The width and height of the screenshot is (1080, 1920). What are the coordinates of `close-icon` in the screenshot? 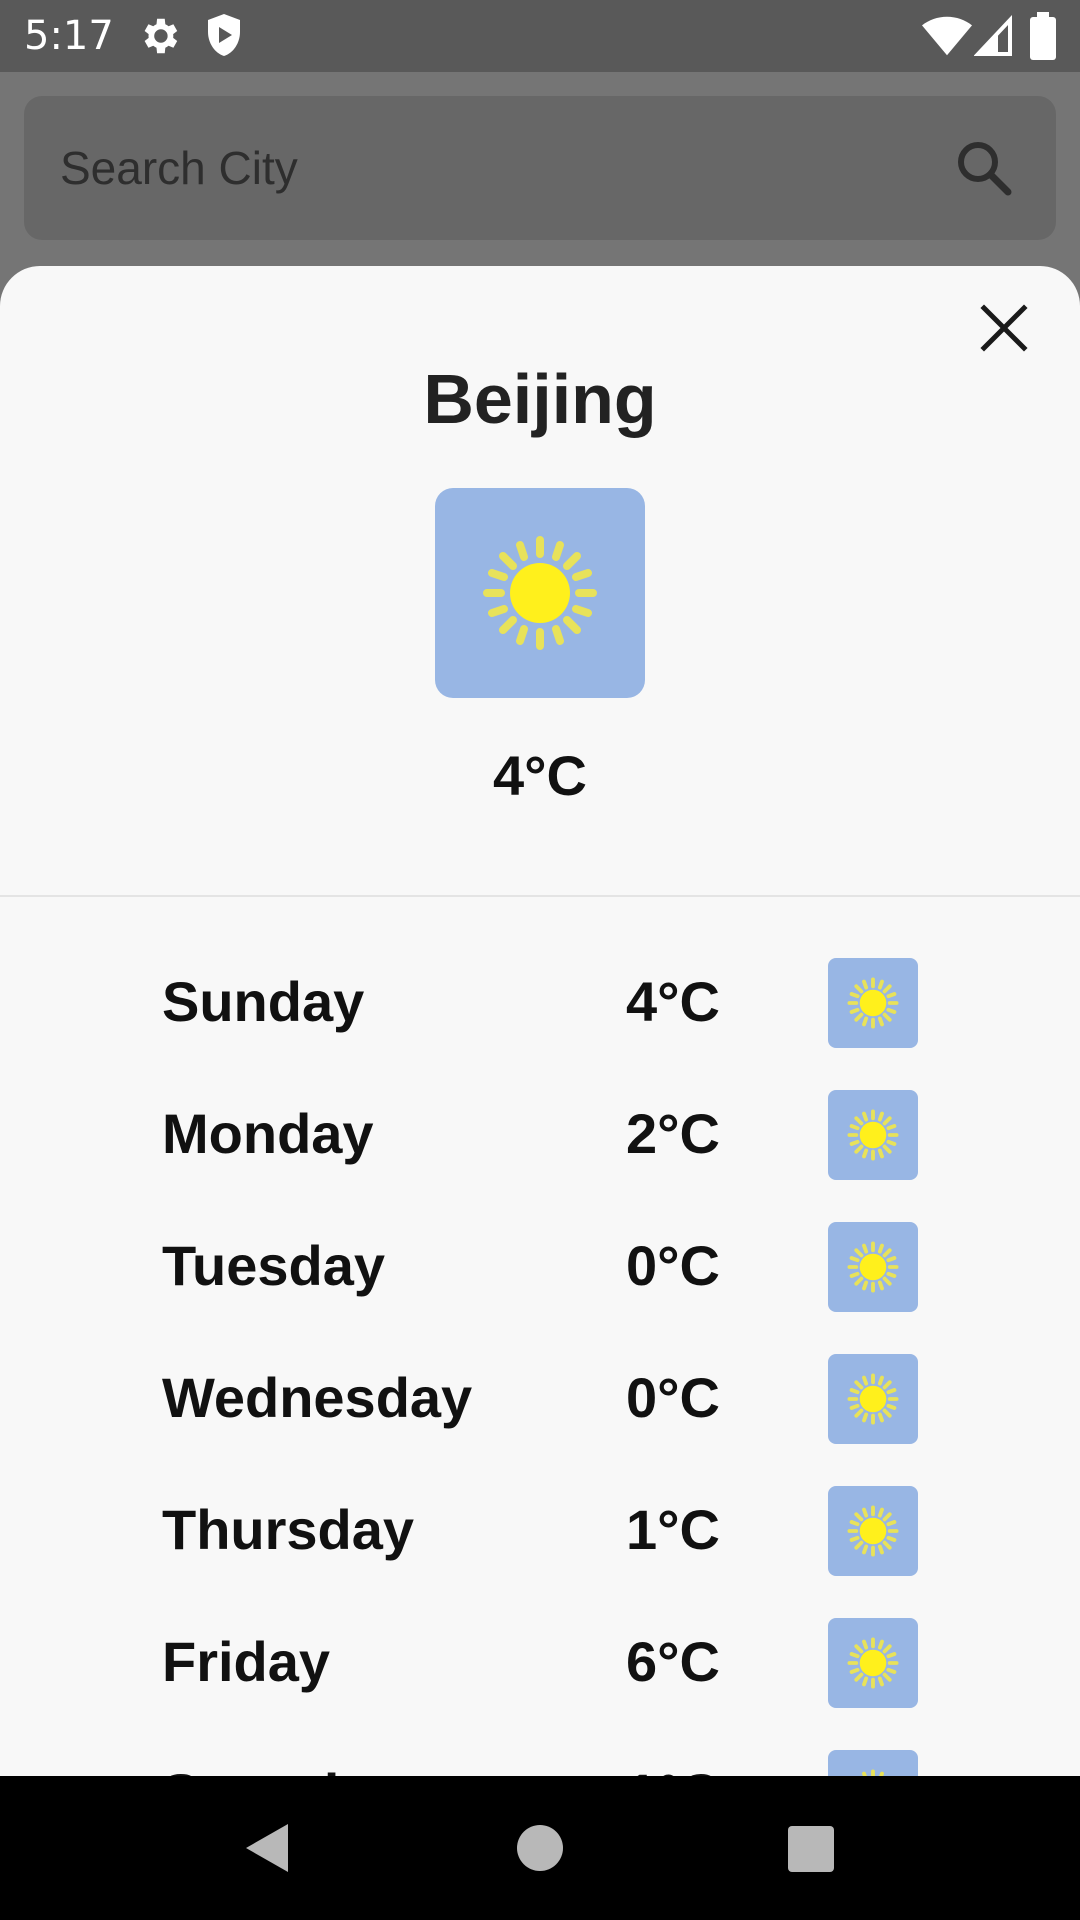 It's located at (1004, 328).